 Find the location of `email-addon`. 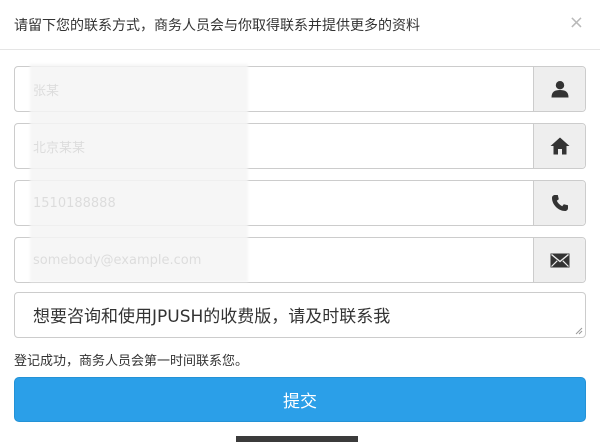

email-addon is located at coordinates (559, 260).